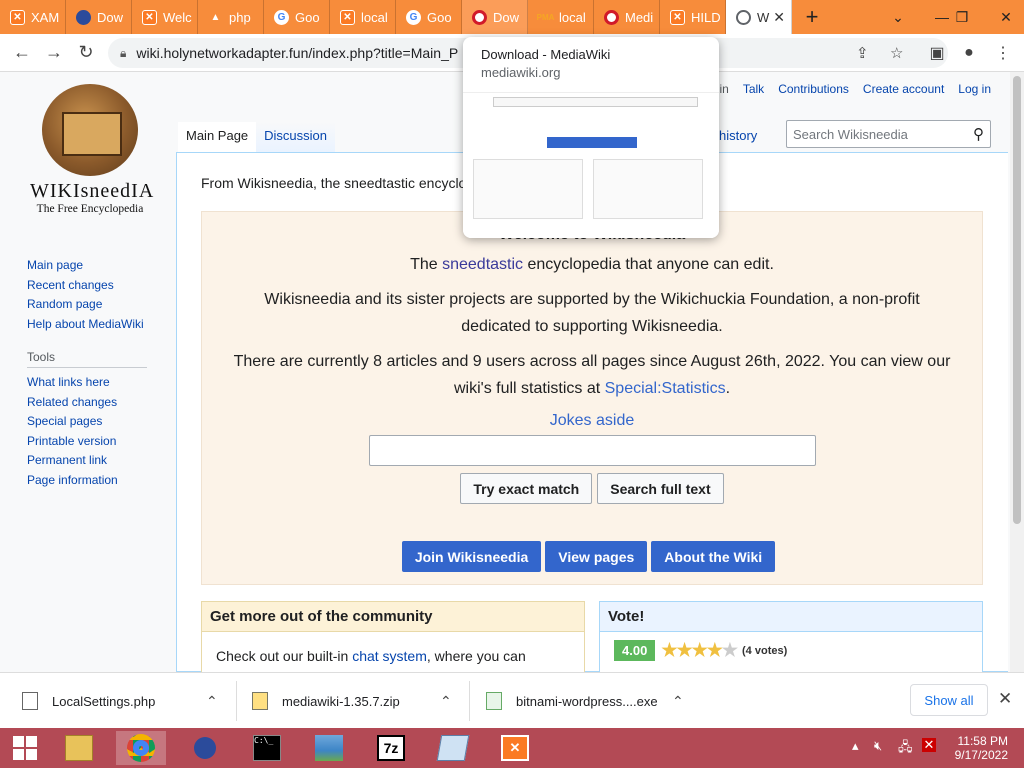 This screenshot has width=1024, height=768. What do you see at coordinates (86, 53) in the screenshot?
I see `reload-icon: ↻` at bounding box center [86, 53].